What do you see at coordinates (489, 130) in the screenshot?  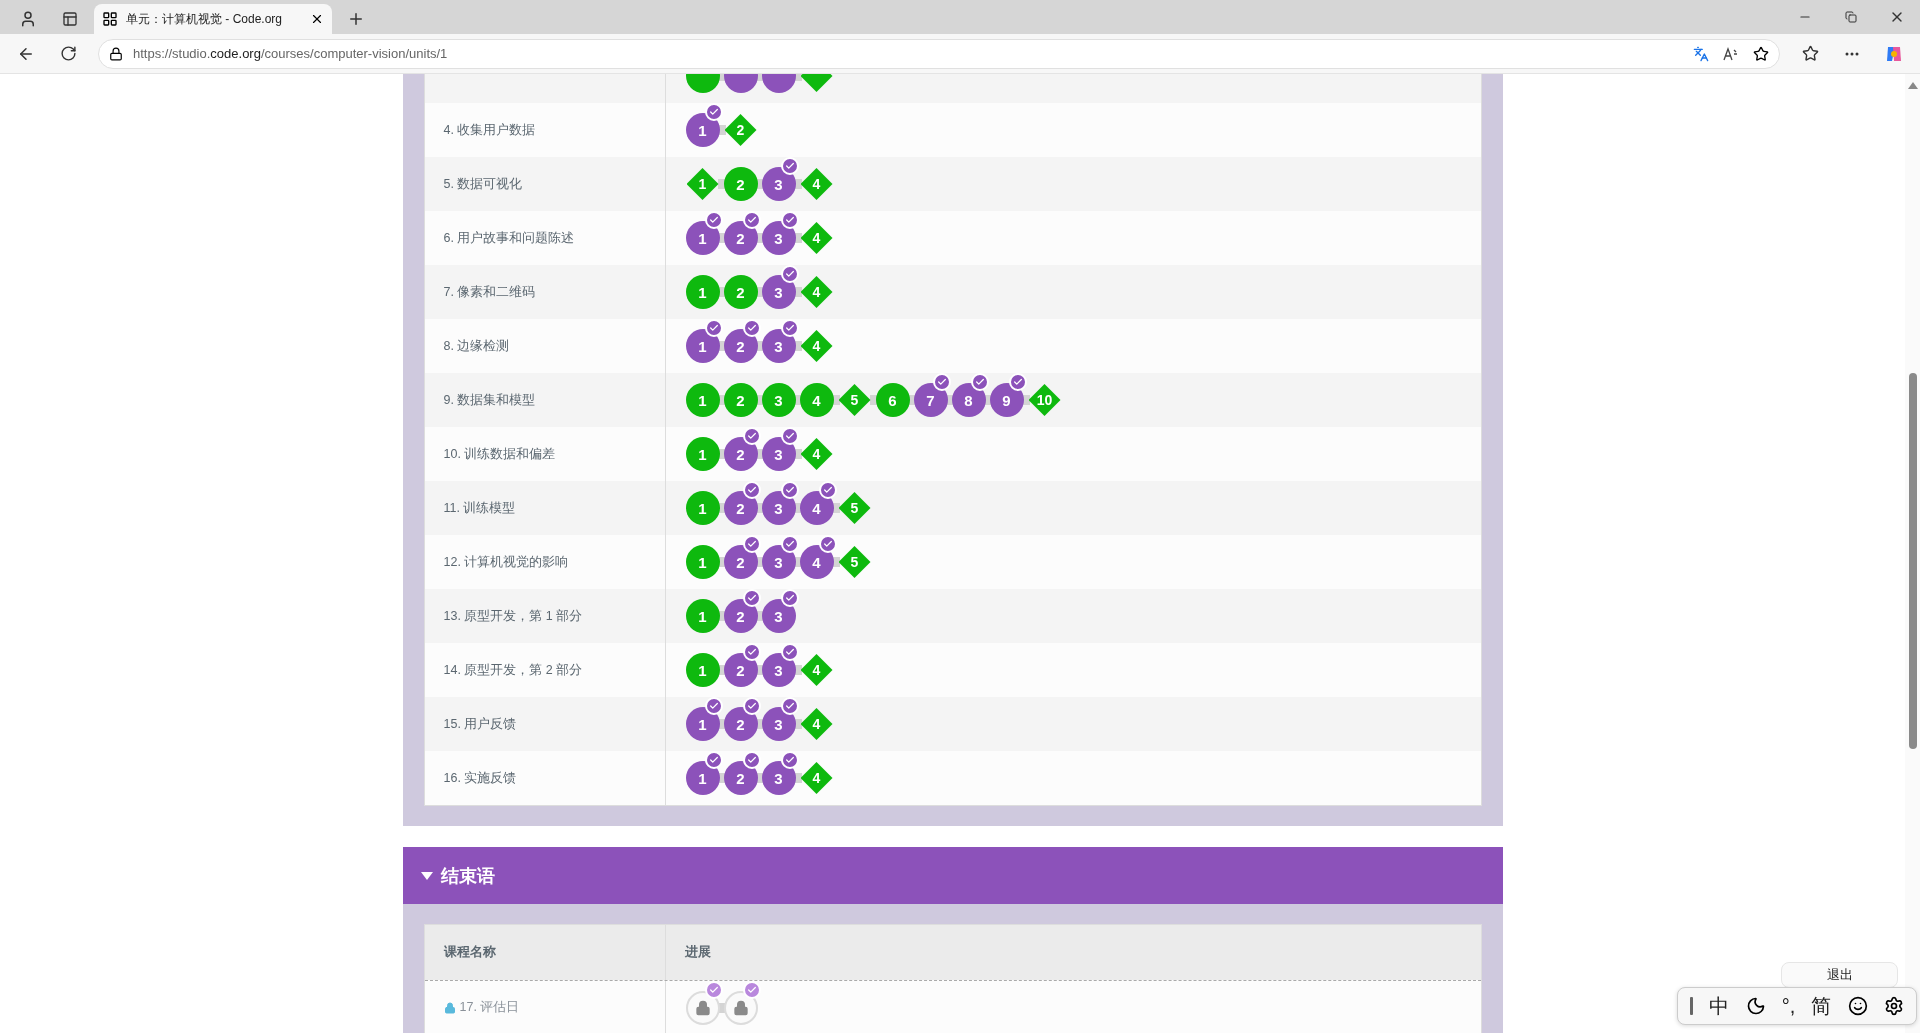 I see `lesson-link: 4. 收集用户数据` at bounding box center [489, 130].